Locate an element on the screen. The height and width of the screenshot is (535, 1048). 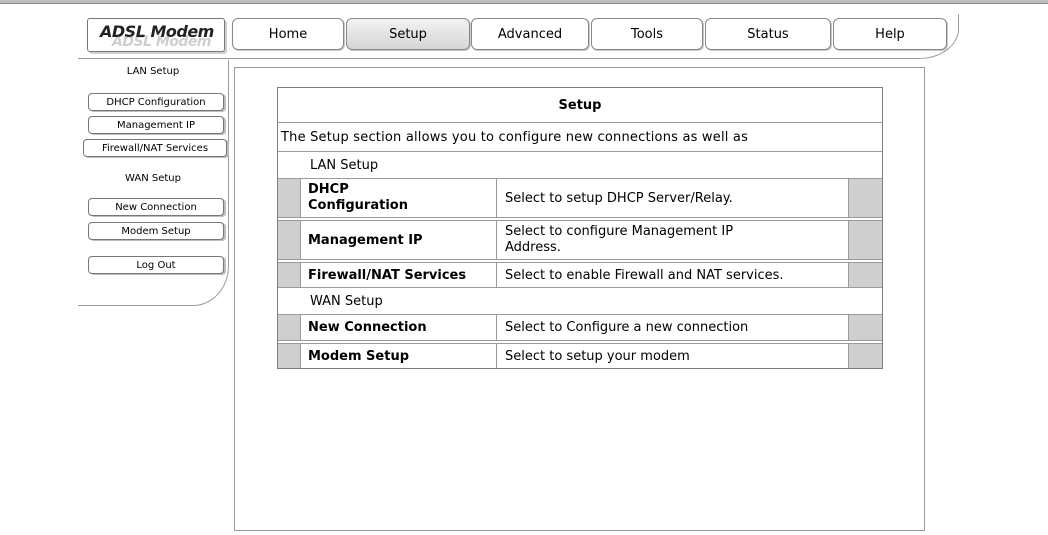
row-name: Firewall/NAT Services is located at coordinates (387, 275).